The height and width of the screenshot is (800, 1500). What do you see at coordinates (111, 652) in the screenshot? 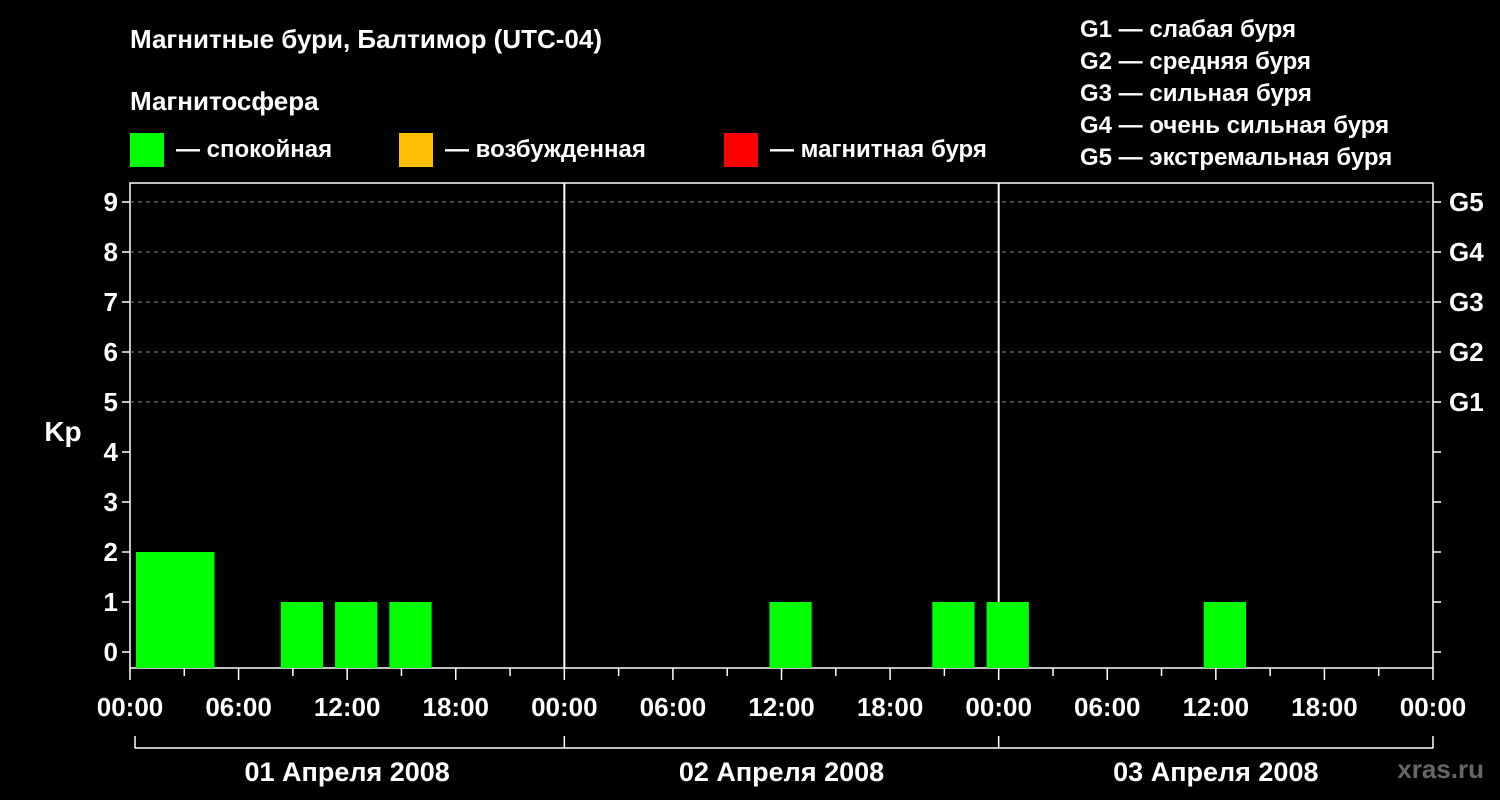
I see `y-tick-label: 0` at bounding box center [111, 652].